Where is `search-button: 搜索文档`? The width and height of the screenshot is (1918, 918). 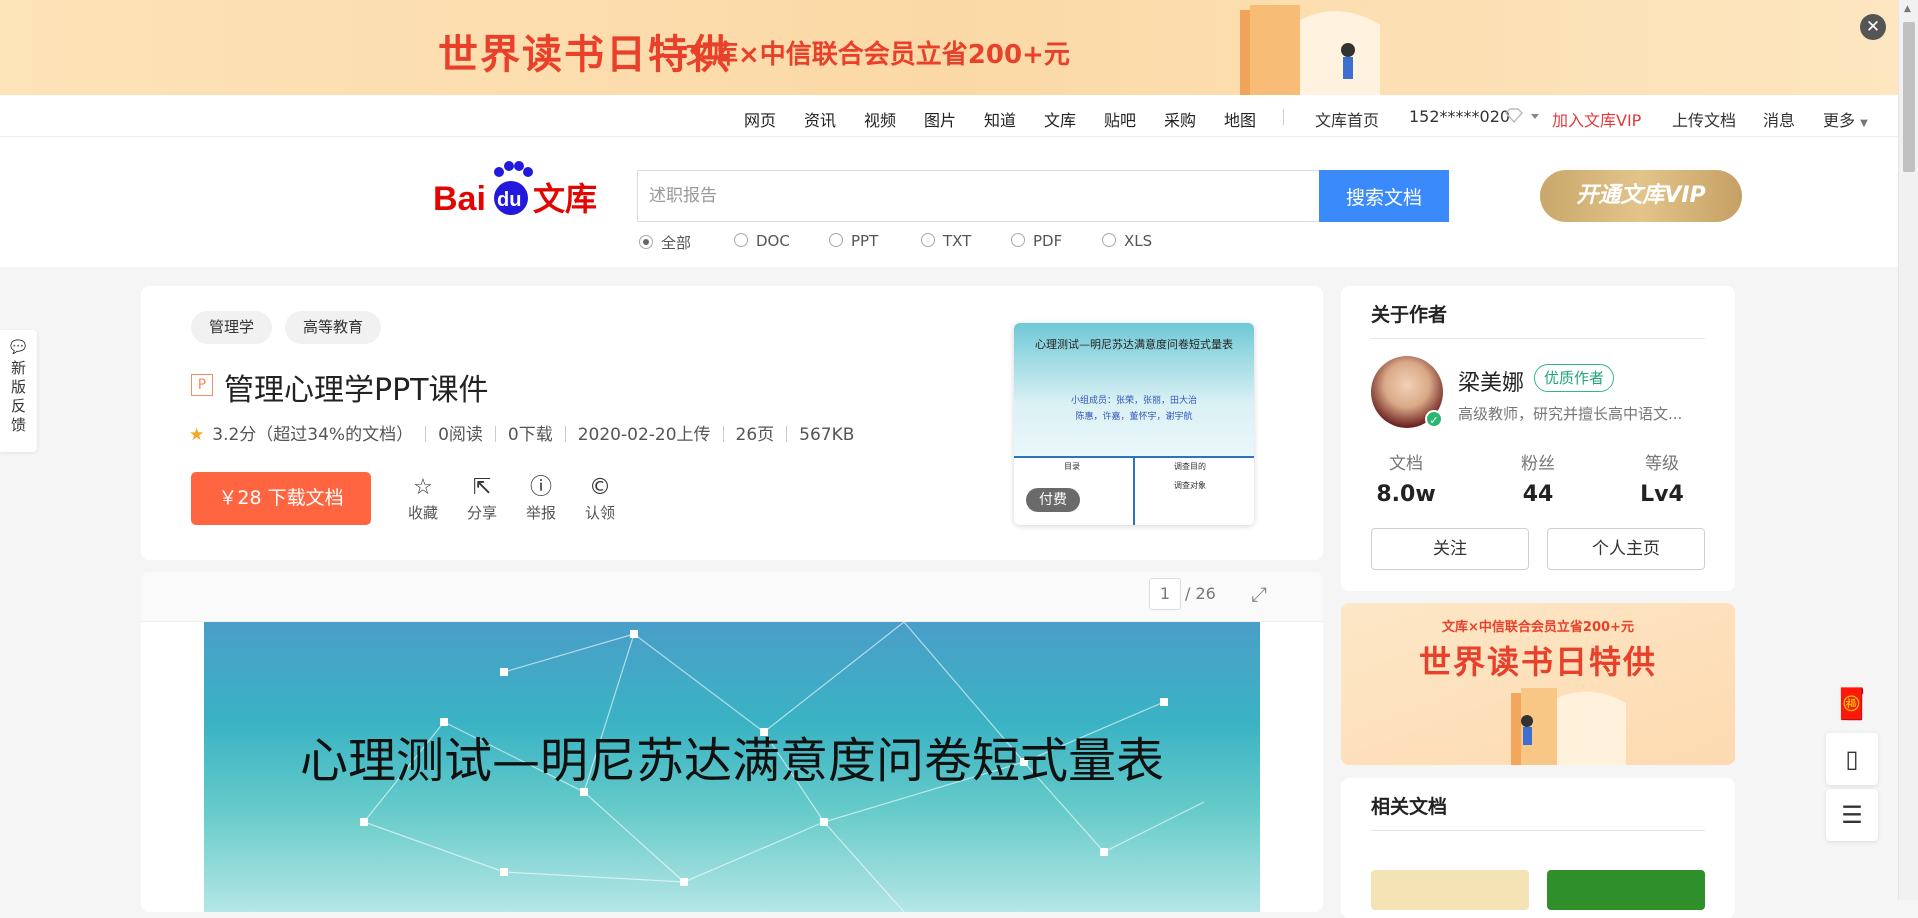
search-button: 搜索文档 is located at coordinates (1384, 196).